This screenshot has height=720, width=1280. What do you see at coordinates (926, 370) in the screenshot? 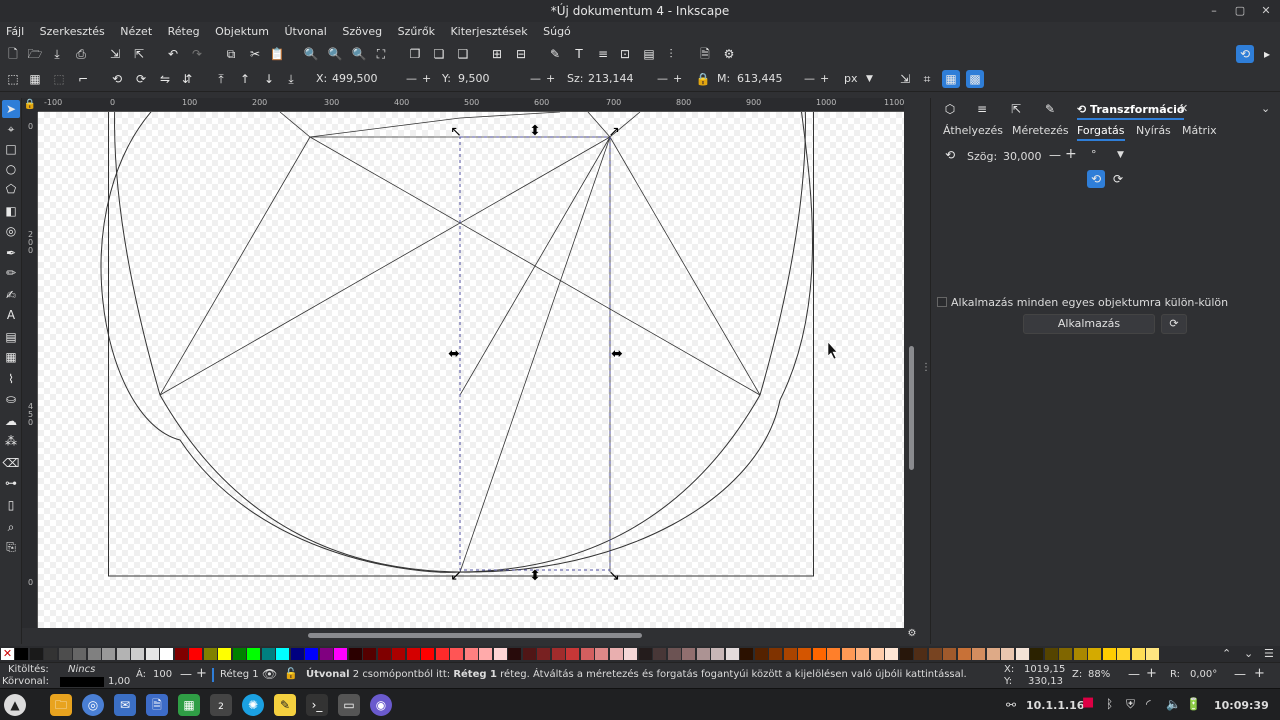
I see `panel-drag-handle: ⋮` at bounding box center [926, 370].